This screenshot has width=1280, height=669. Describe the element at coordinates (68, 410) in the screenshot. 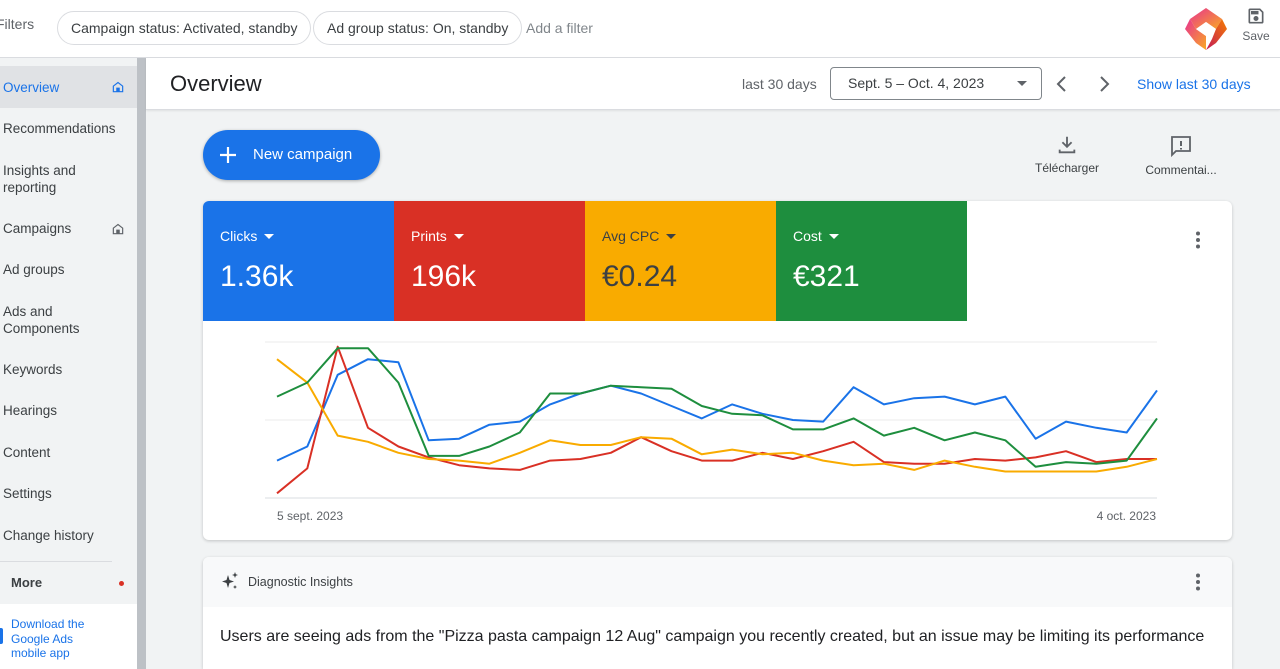

I see `sidebar-item-hearings: Hearings` at that location.